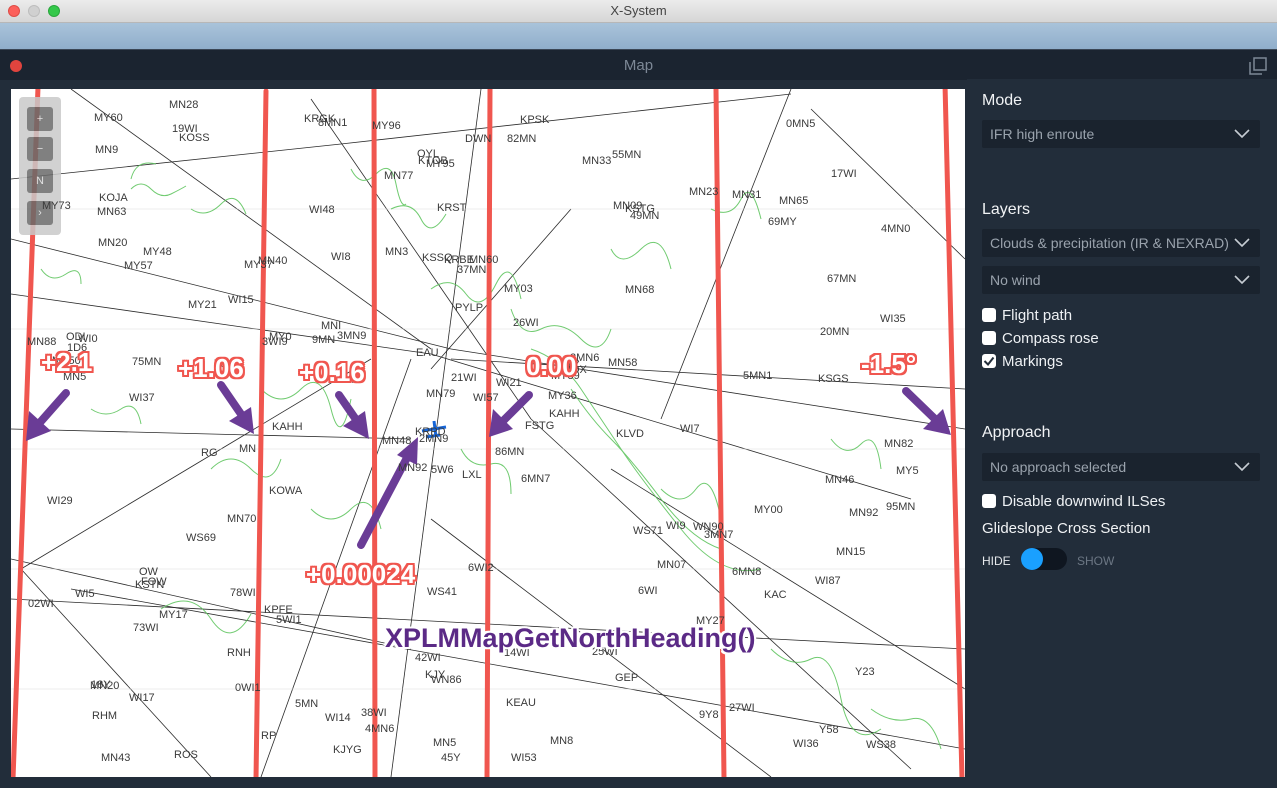 This screenshot has height=788, width=1277. Describe the element at coordinates (202, 305) in the screenshot. I see `map-label: MY21` at that location.